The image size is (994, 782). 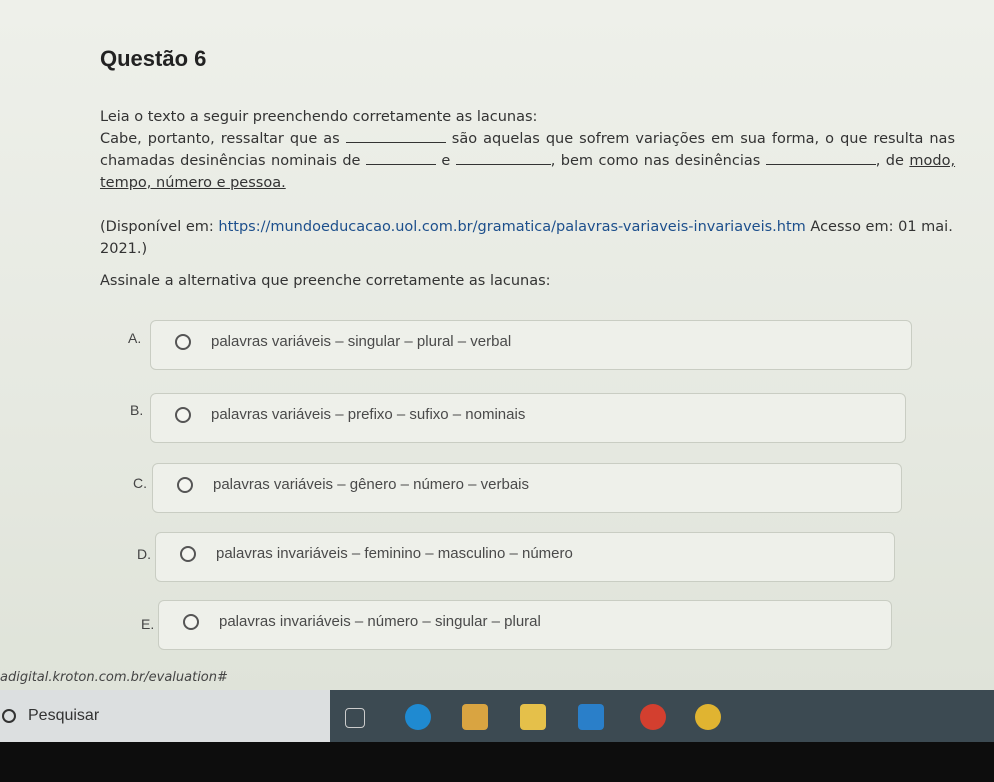 What do you see at coordinates (114, 677) in the screenshot?
I see `status-bar-url: adigital.kroton.com.br/evaluation#` at bounding box center [114, 677].